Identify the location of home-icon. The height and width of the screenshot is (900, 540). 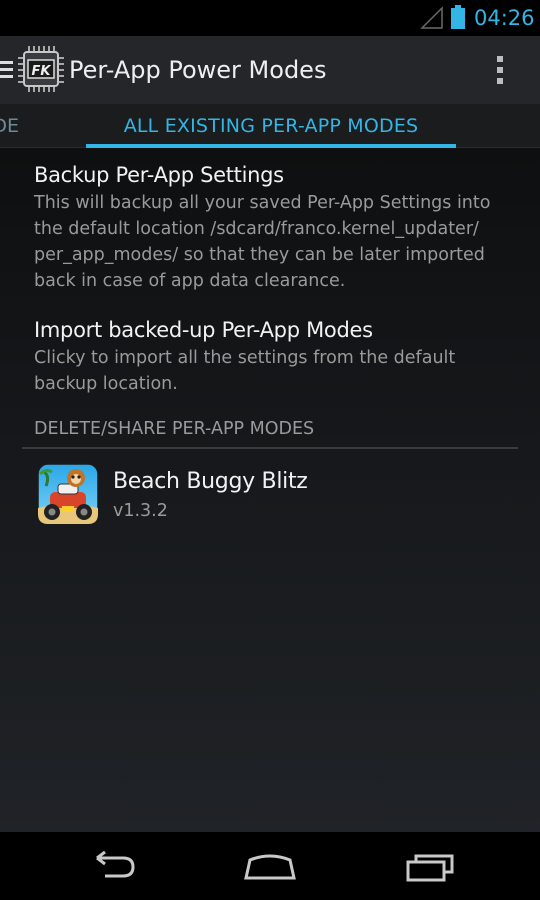
(270, 866).